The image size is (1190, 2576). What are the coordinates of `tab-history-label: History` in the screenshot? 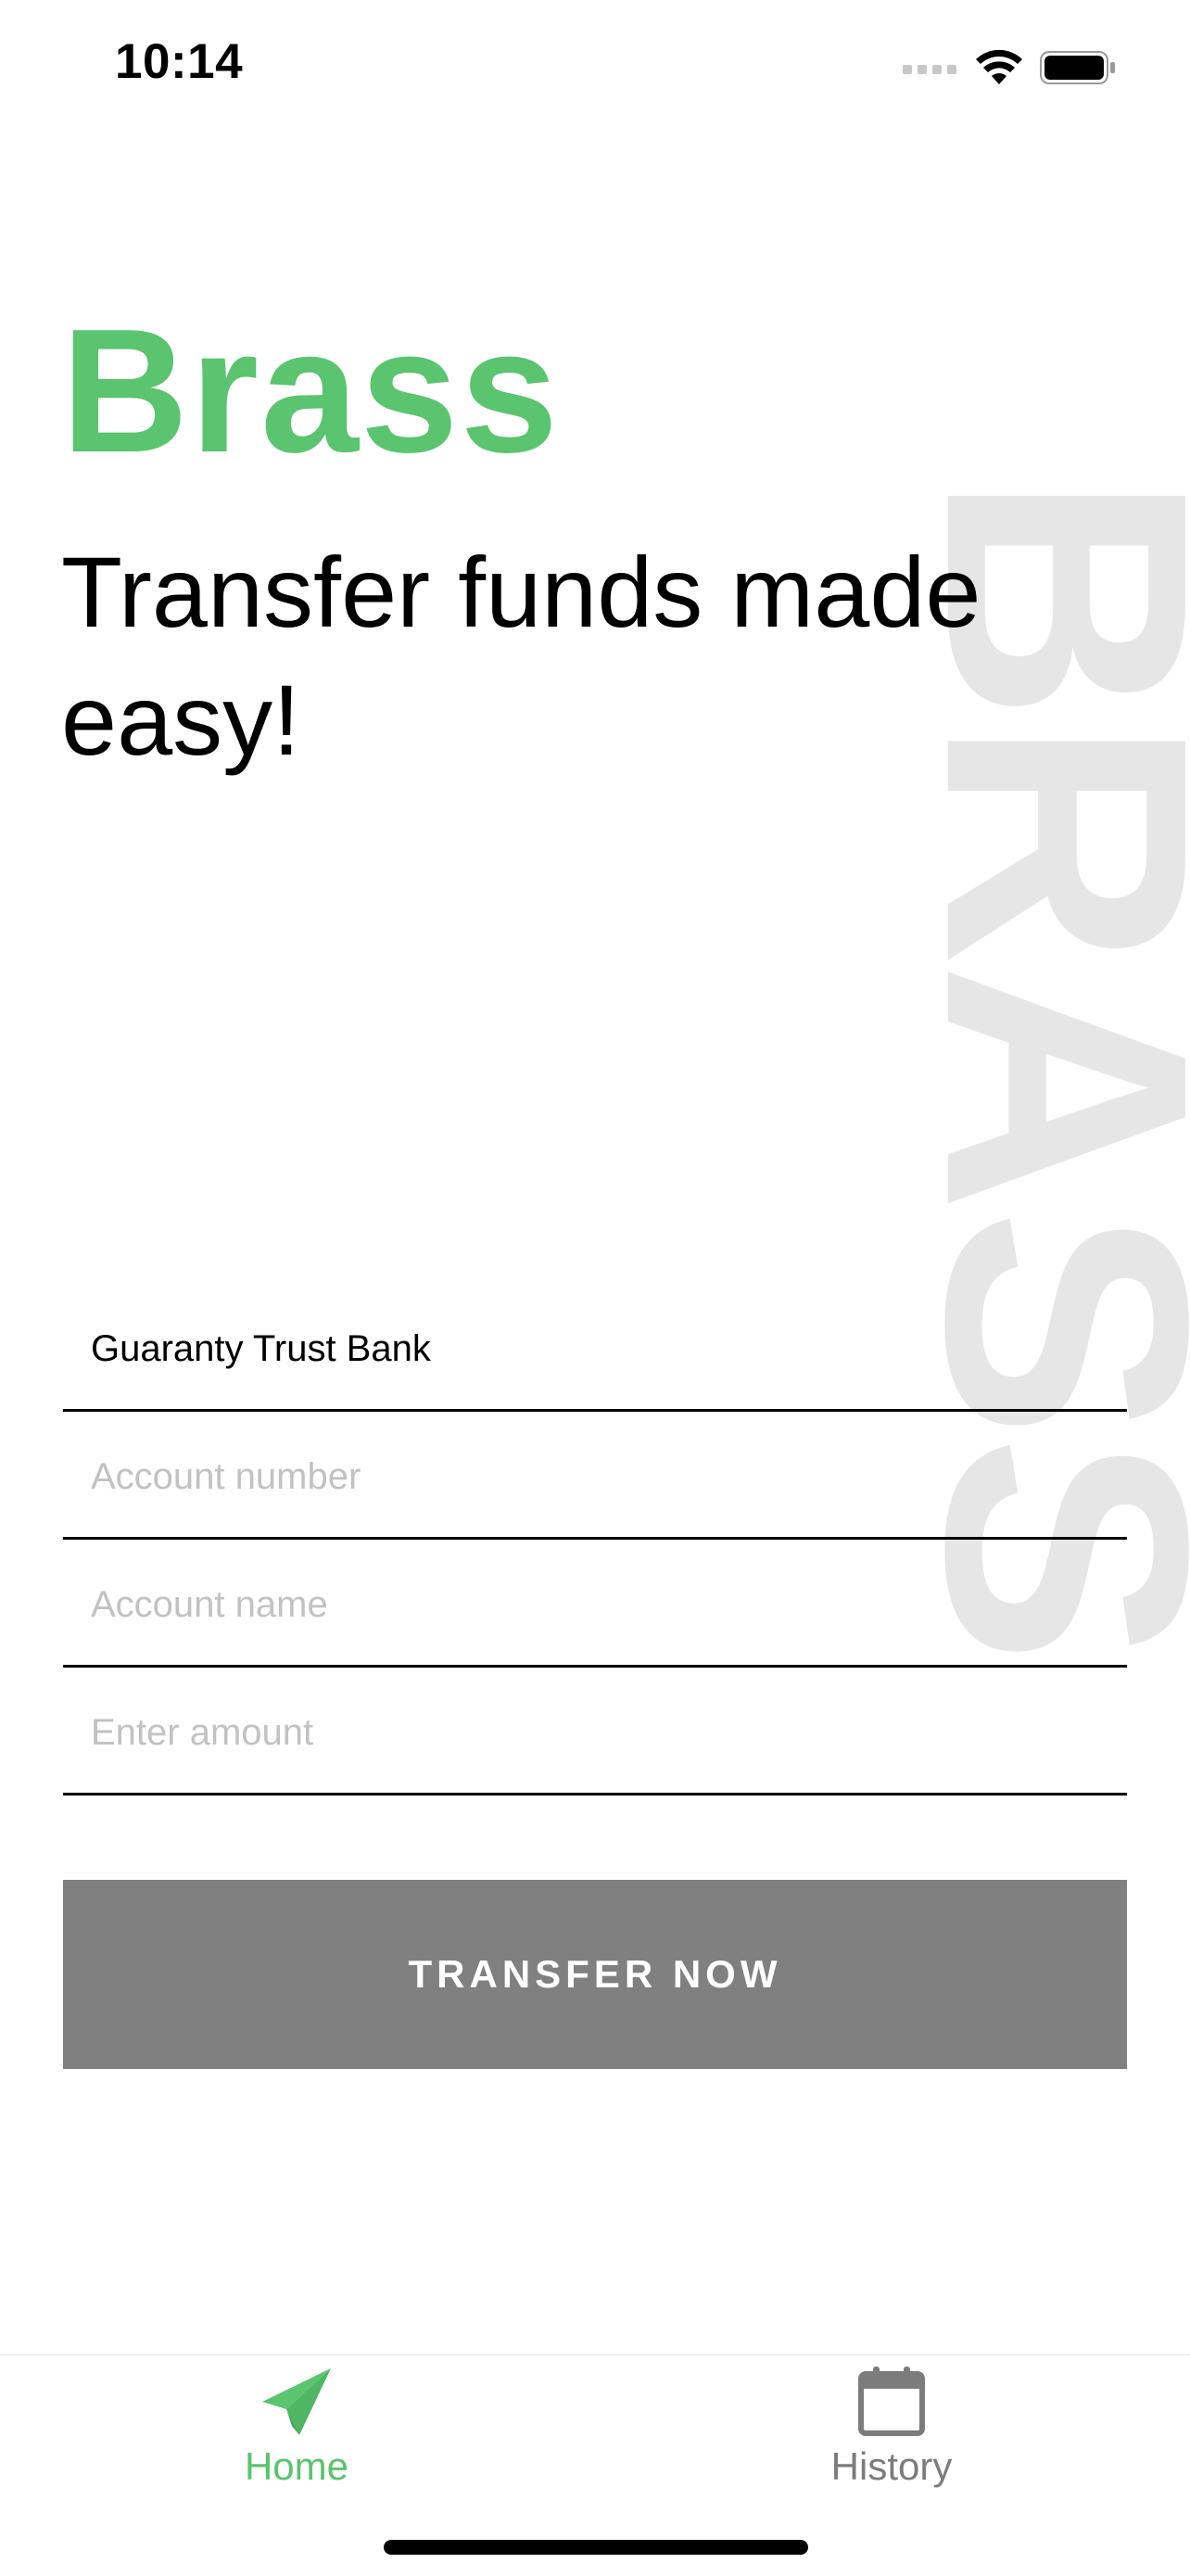 It's located at (891, 2466).